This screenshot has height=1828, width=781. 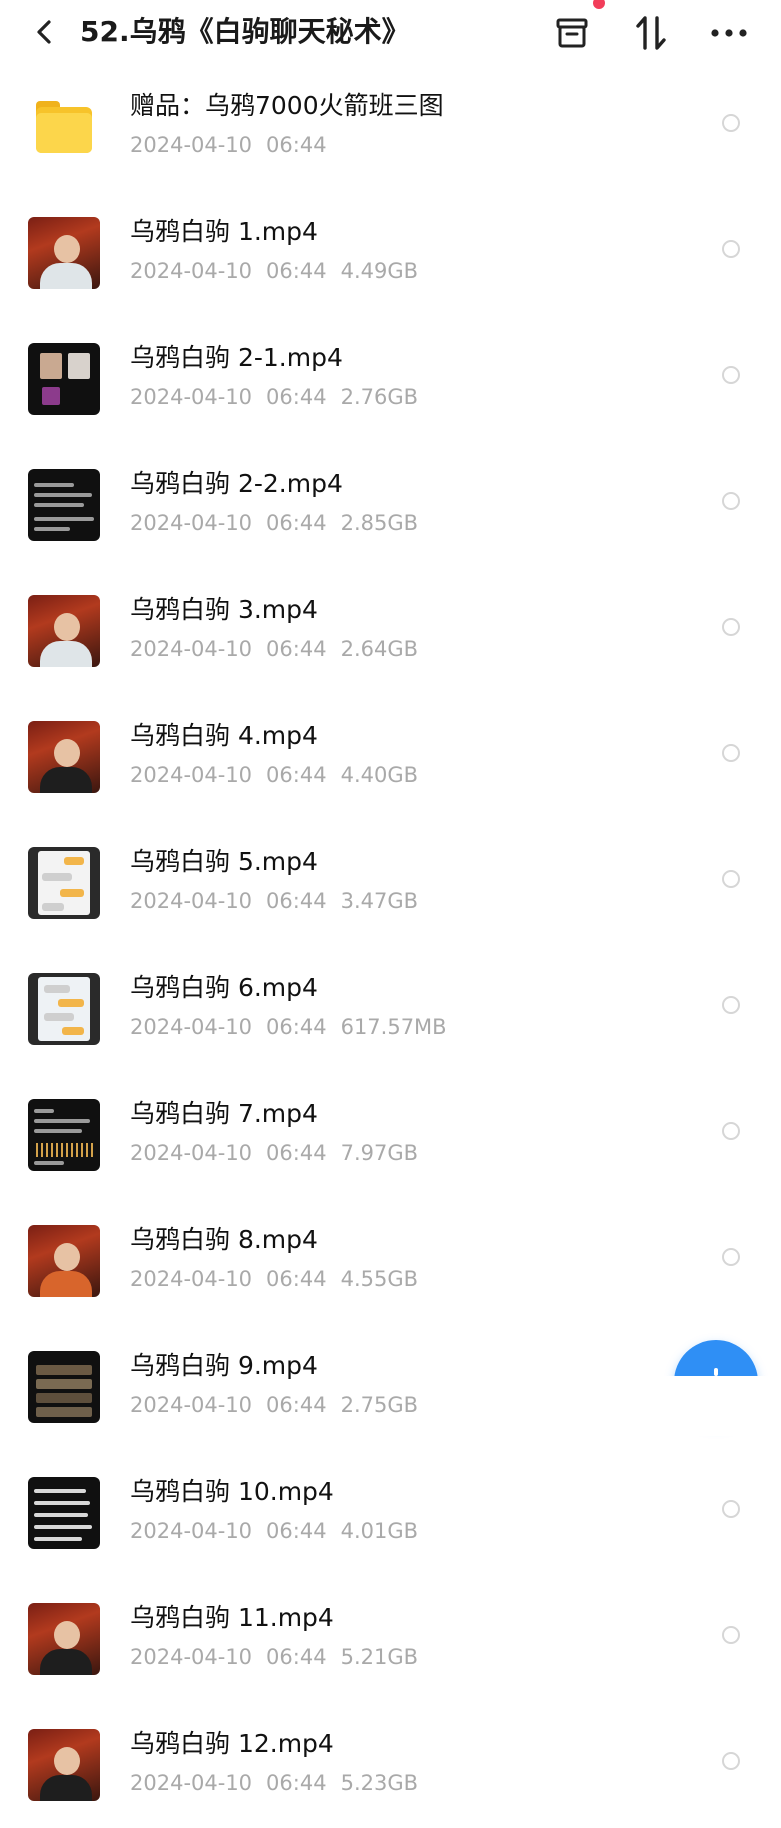 I want to click on file-name: 乌鸦白驹 5.mp4, so click(x=224, y=861).